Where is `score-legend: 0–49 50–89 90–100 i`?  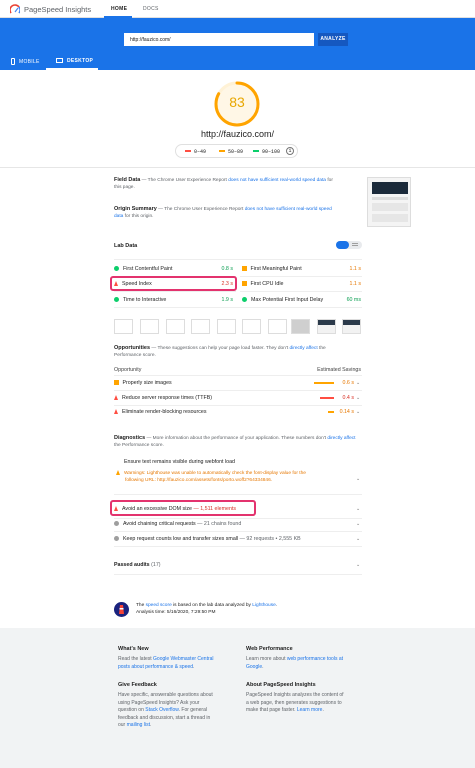 score-legend: 0–49 50–89 90–100 i is located at coordinates (236, 151).